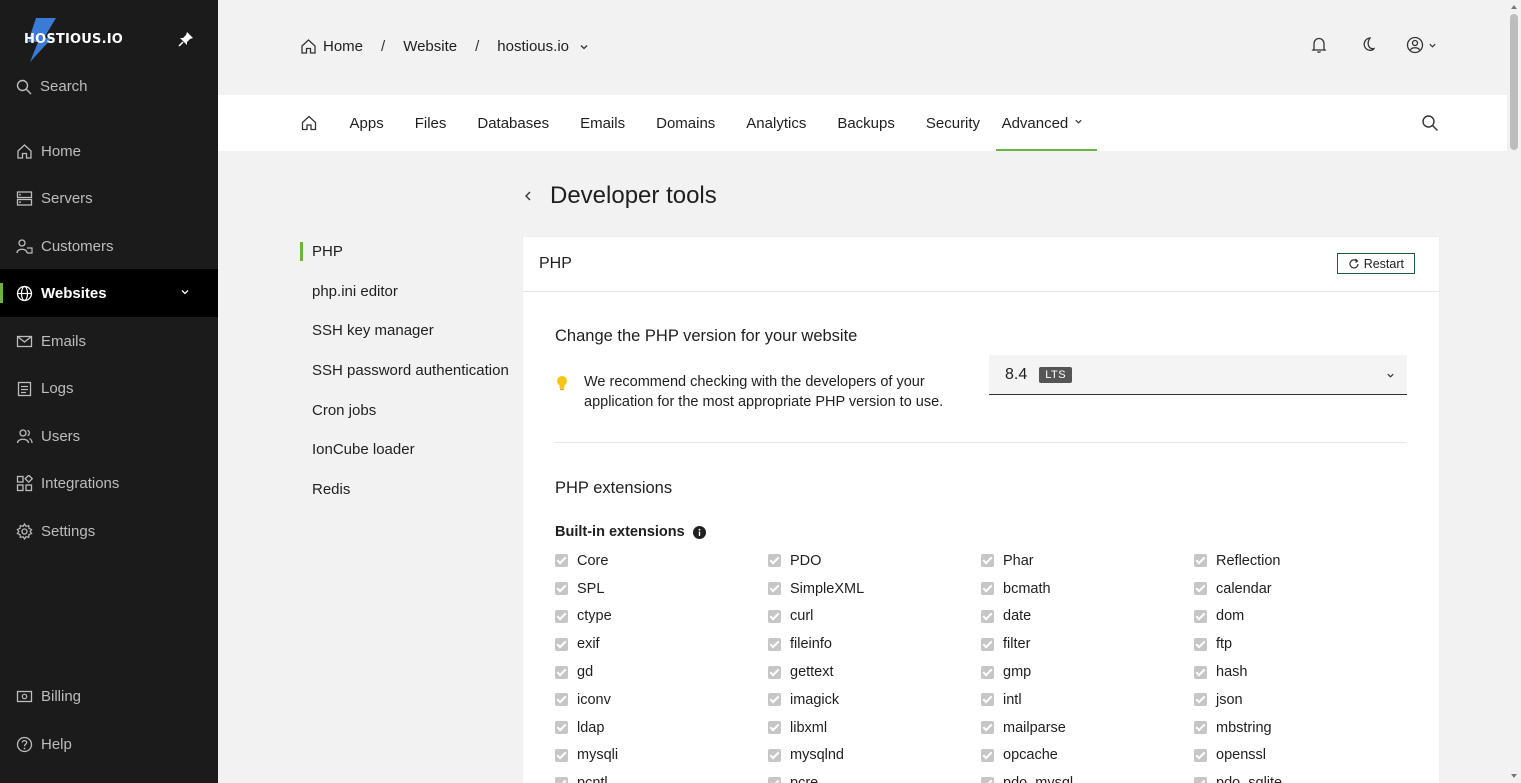 Image resolution: width=1521 pixels, height=783 pixels. Describe the element at coordinates (109, 744) in the screenshot. I see `sidebar-item-help: Help` at that location.